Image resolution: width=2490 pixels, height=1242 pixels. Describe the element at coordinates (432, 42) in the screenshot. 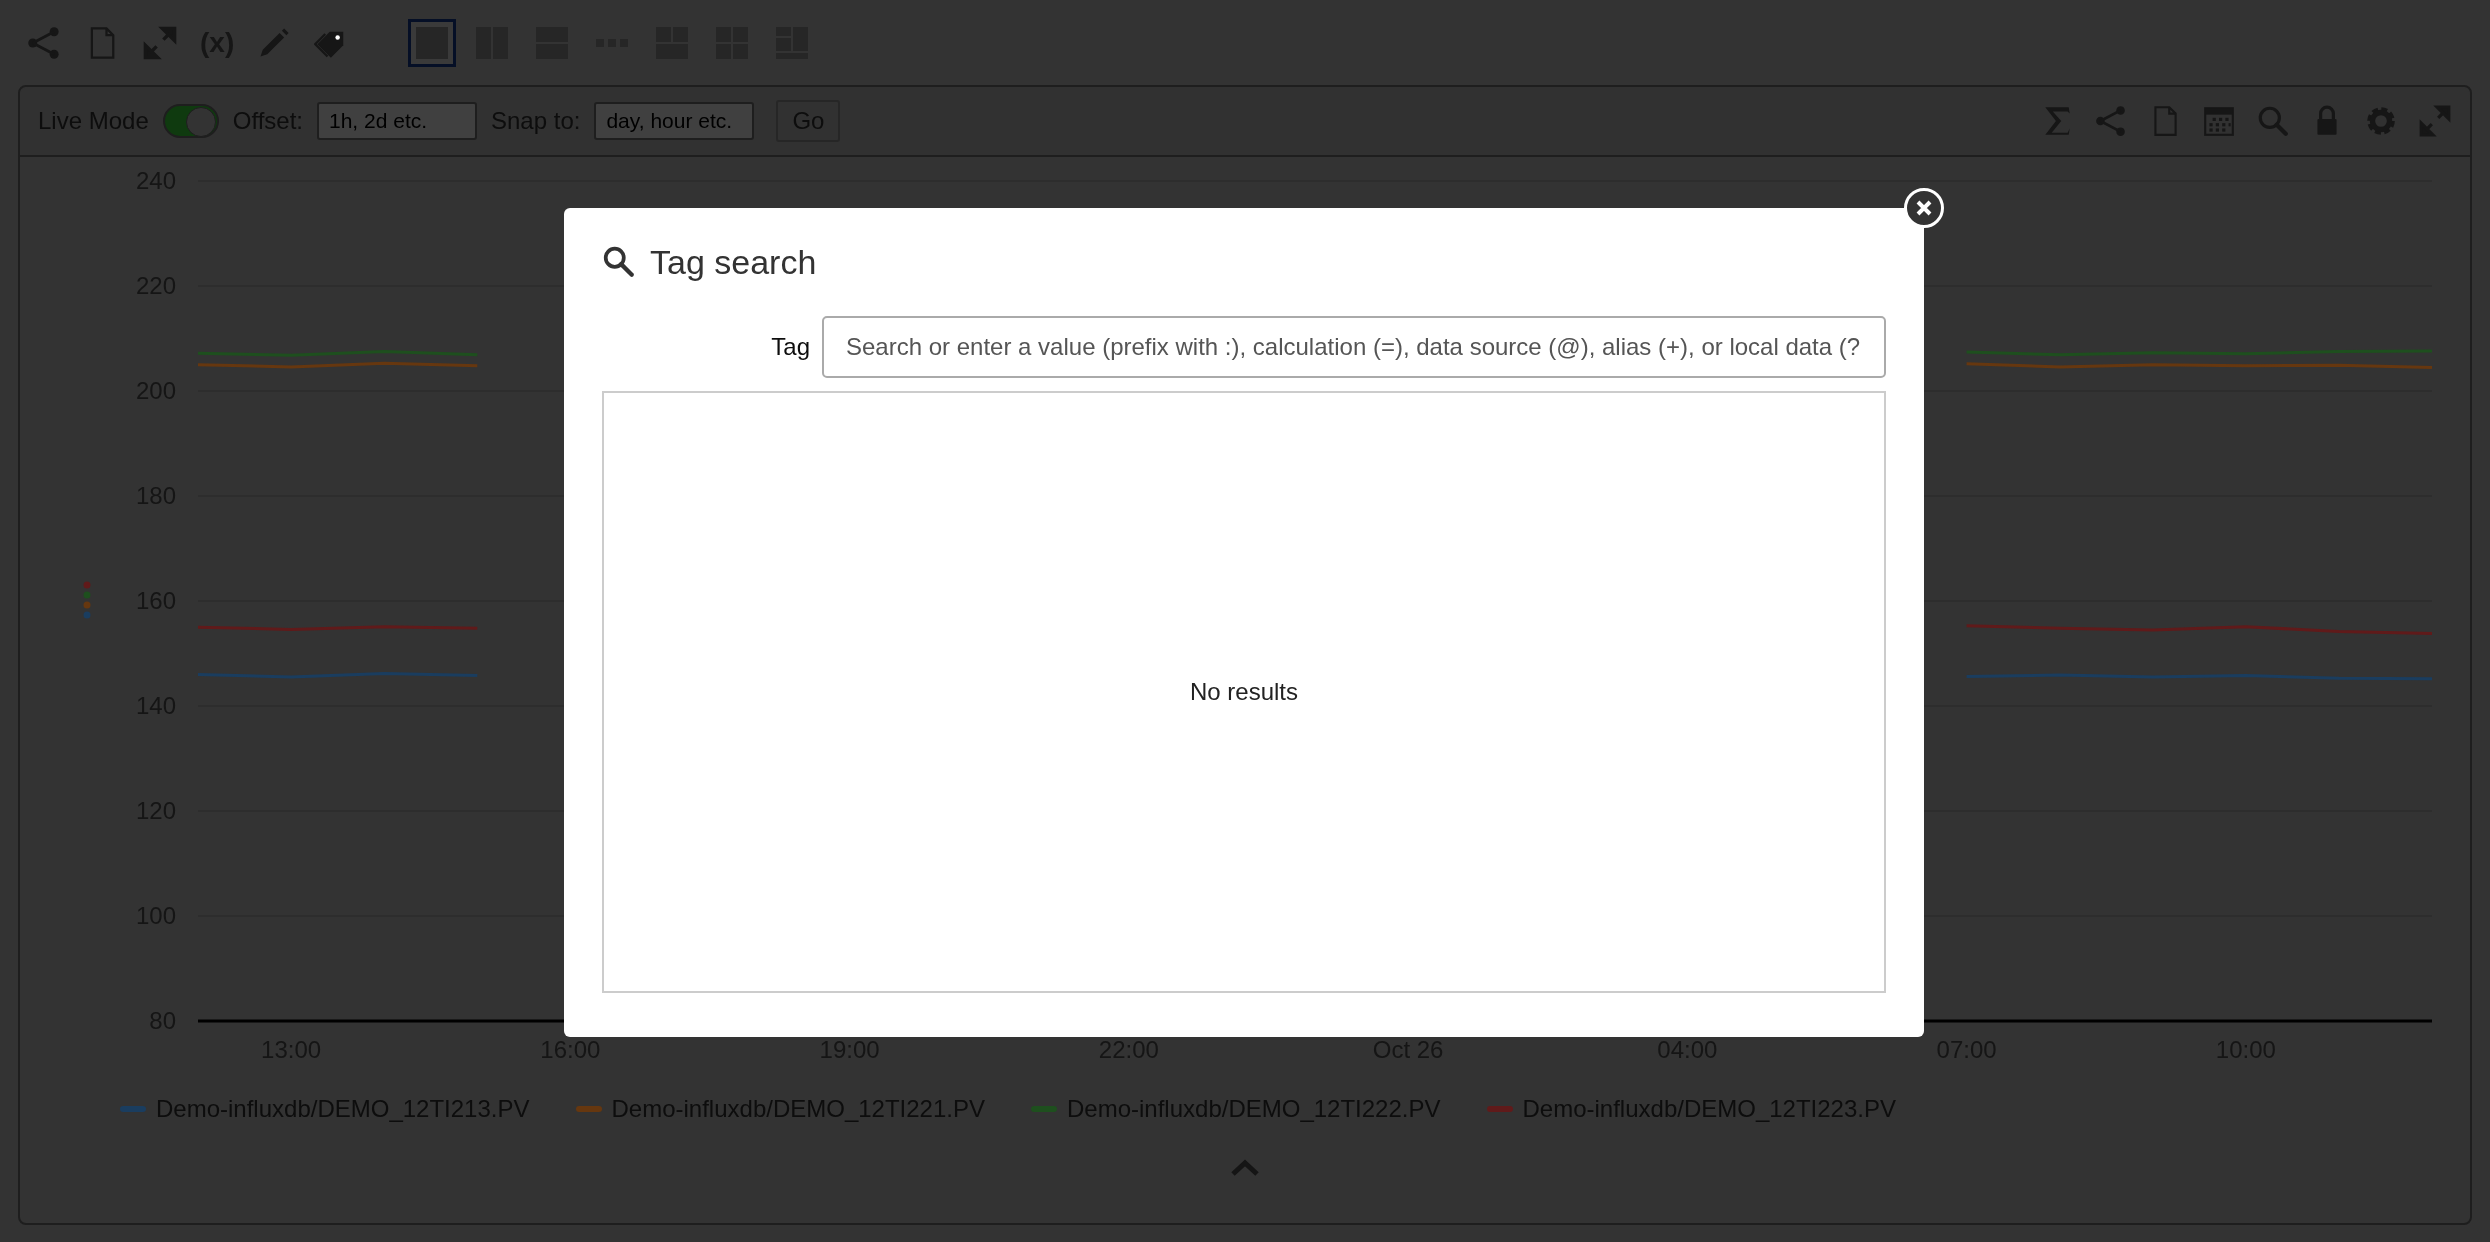

I see `layout-button` at that location.